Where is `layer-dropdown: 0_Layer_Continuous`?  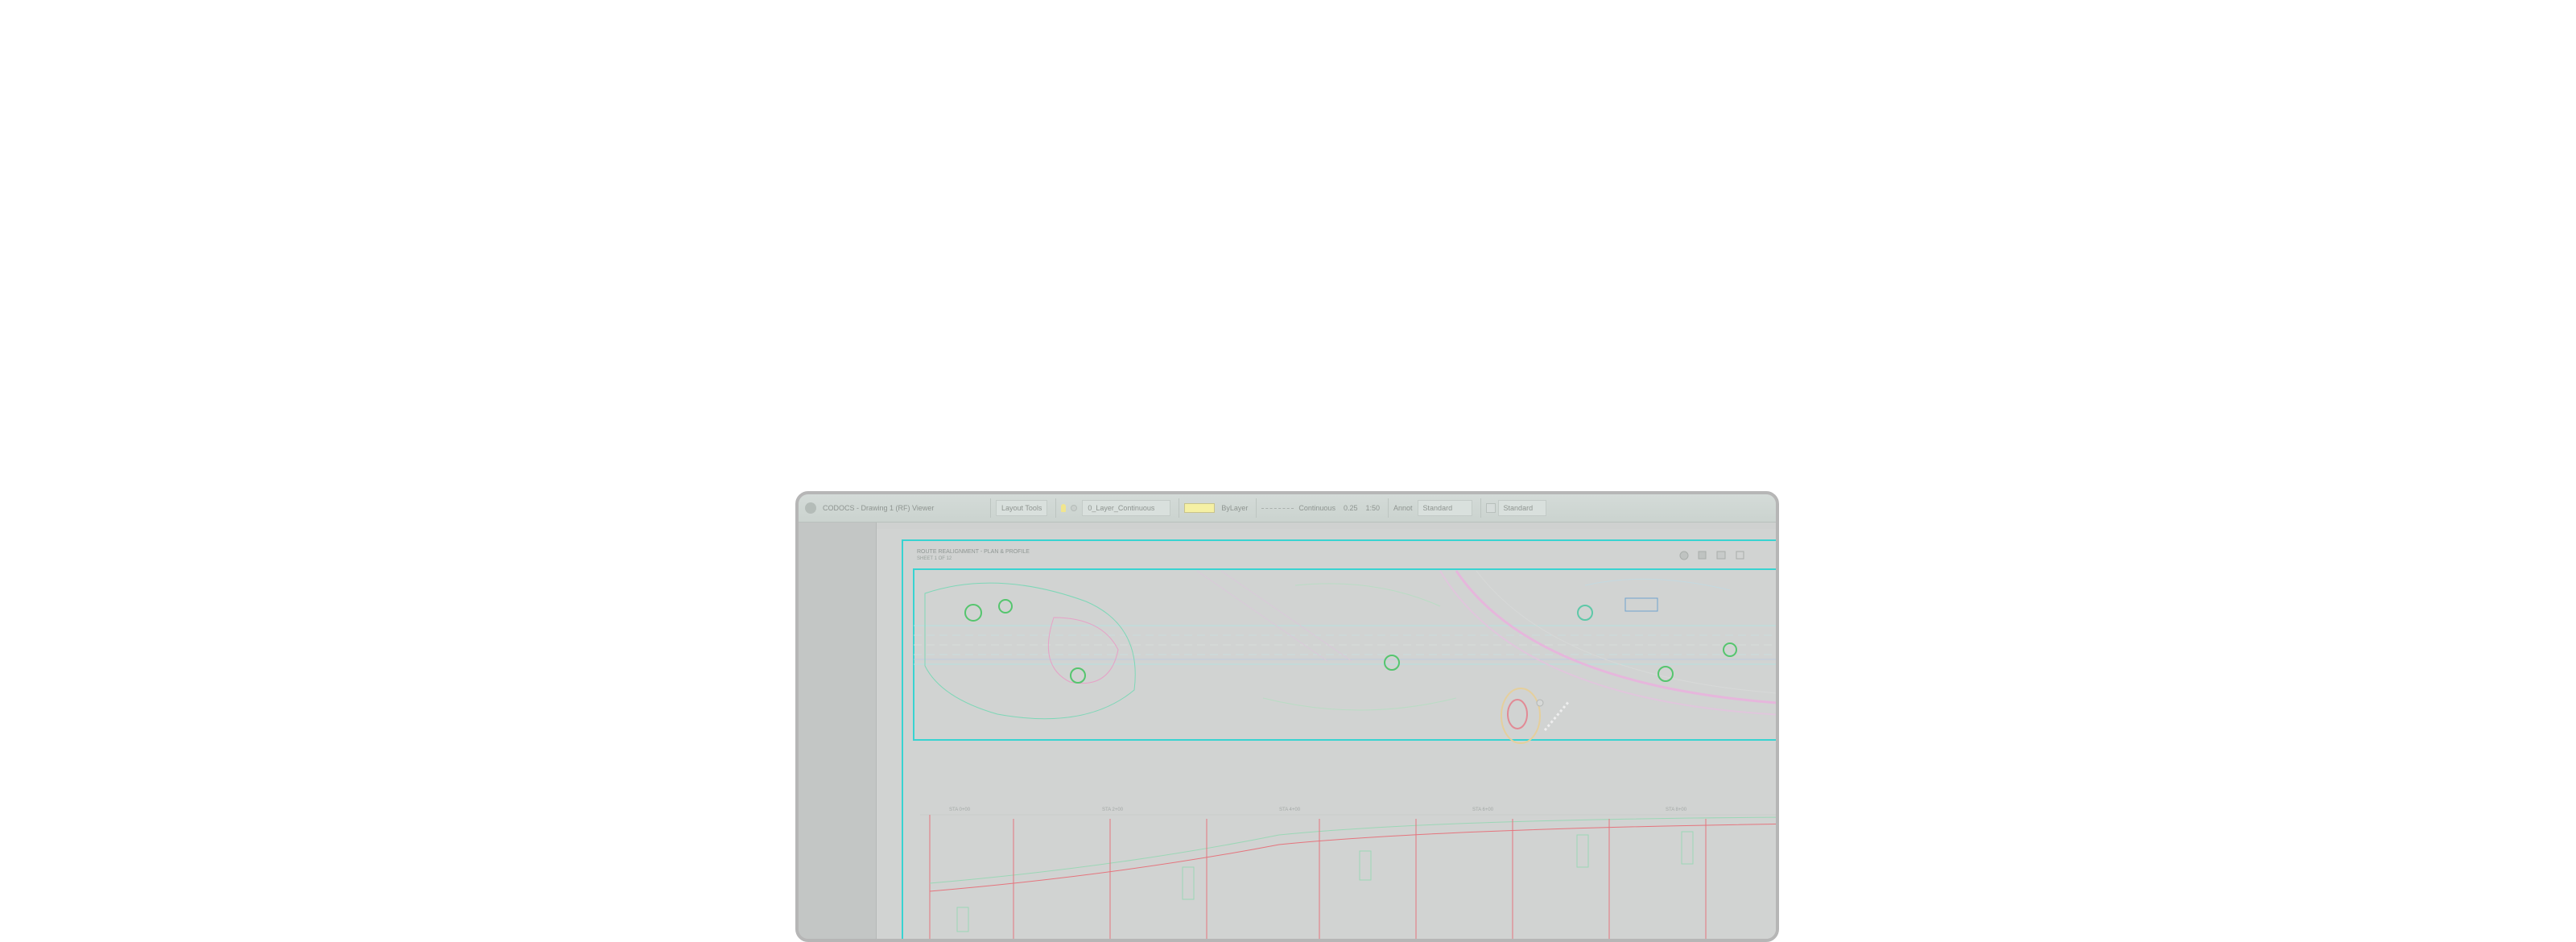
layer-dropdown: 0_Layer_Continuous is located at coordinates (1126, 508).